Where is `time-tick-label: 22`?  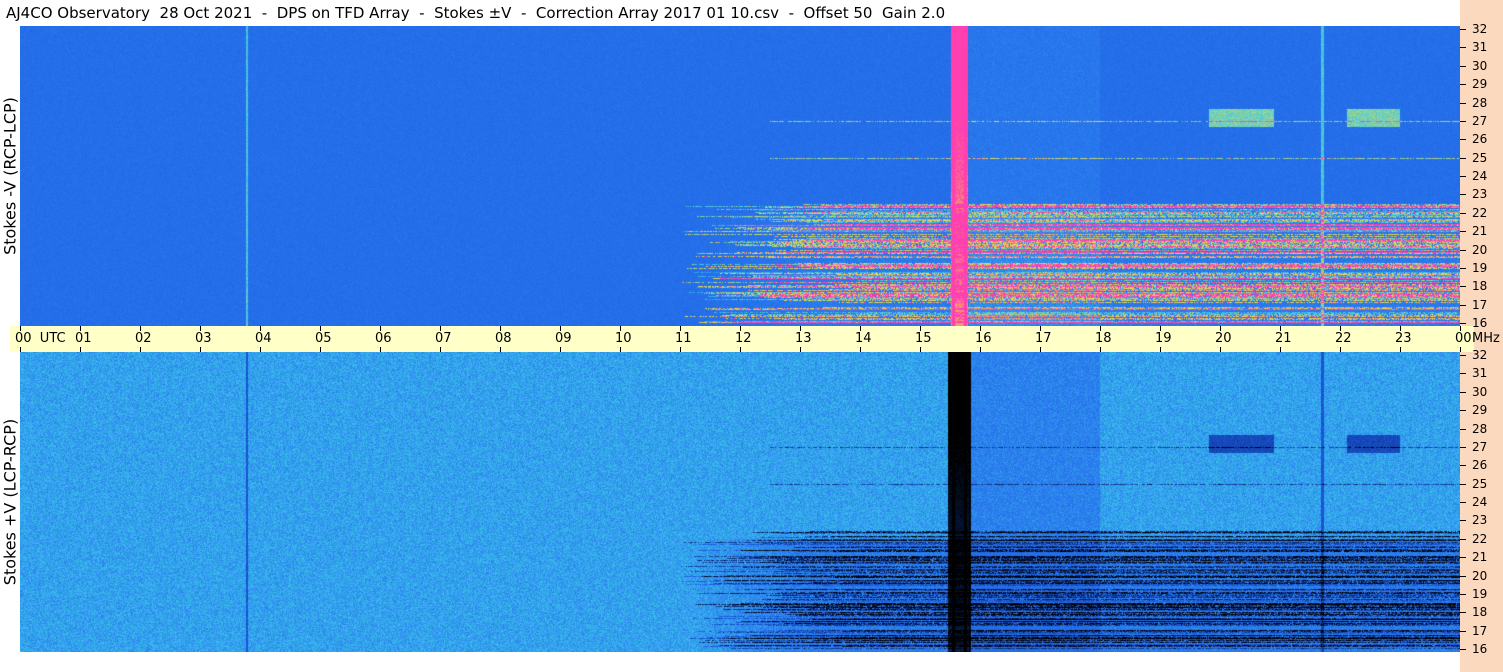 time-tick-label: 22 is located at coordinates (1343, 338).